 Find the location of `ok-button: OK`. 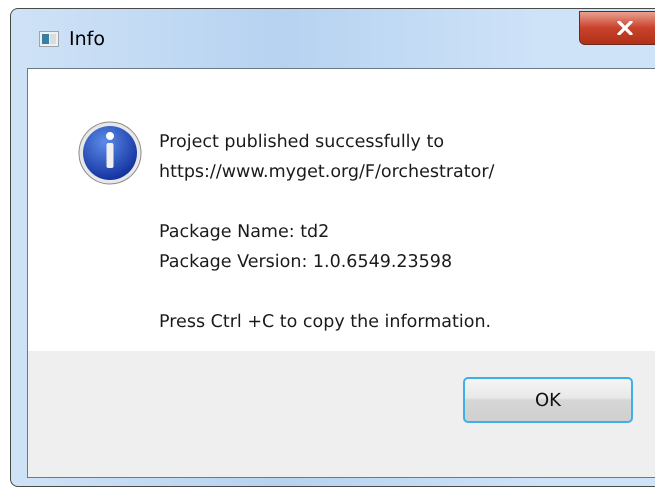

ok-button: OK is located at coordinates (548, 400).